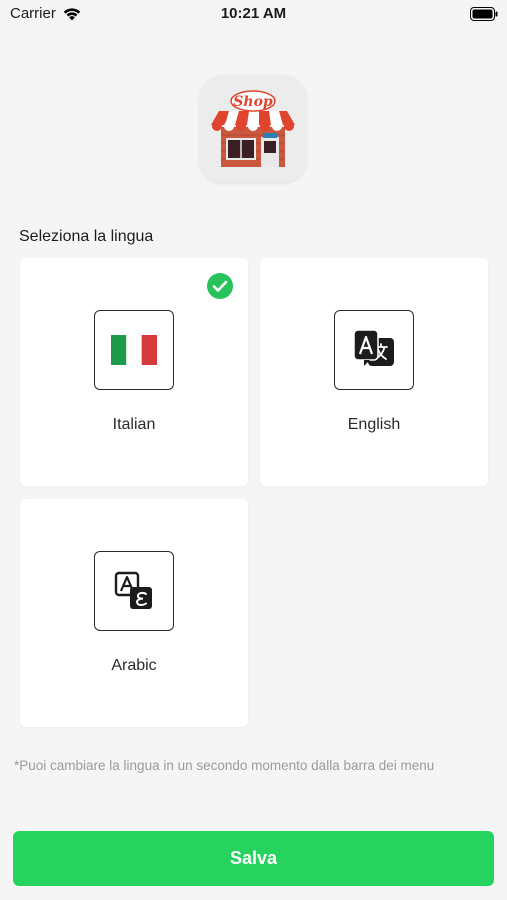 The image size is (507, 900). What do you see at coordinates (253, 858) in the screenshot?
I see `save-button: Salva` at bounding box center [253, 858].